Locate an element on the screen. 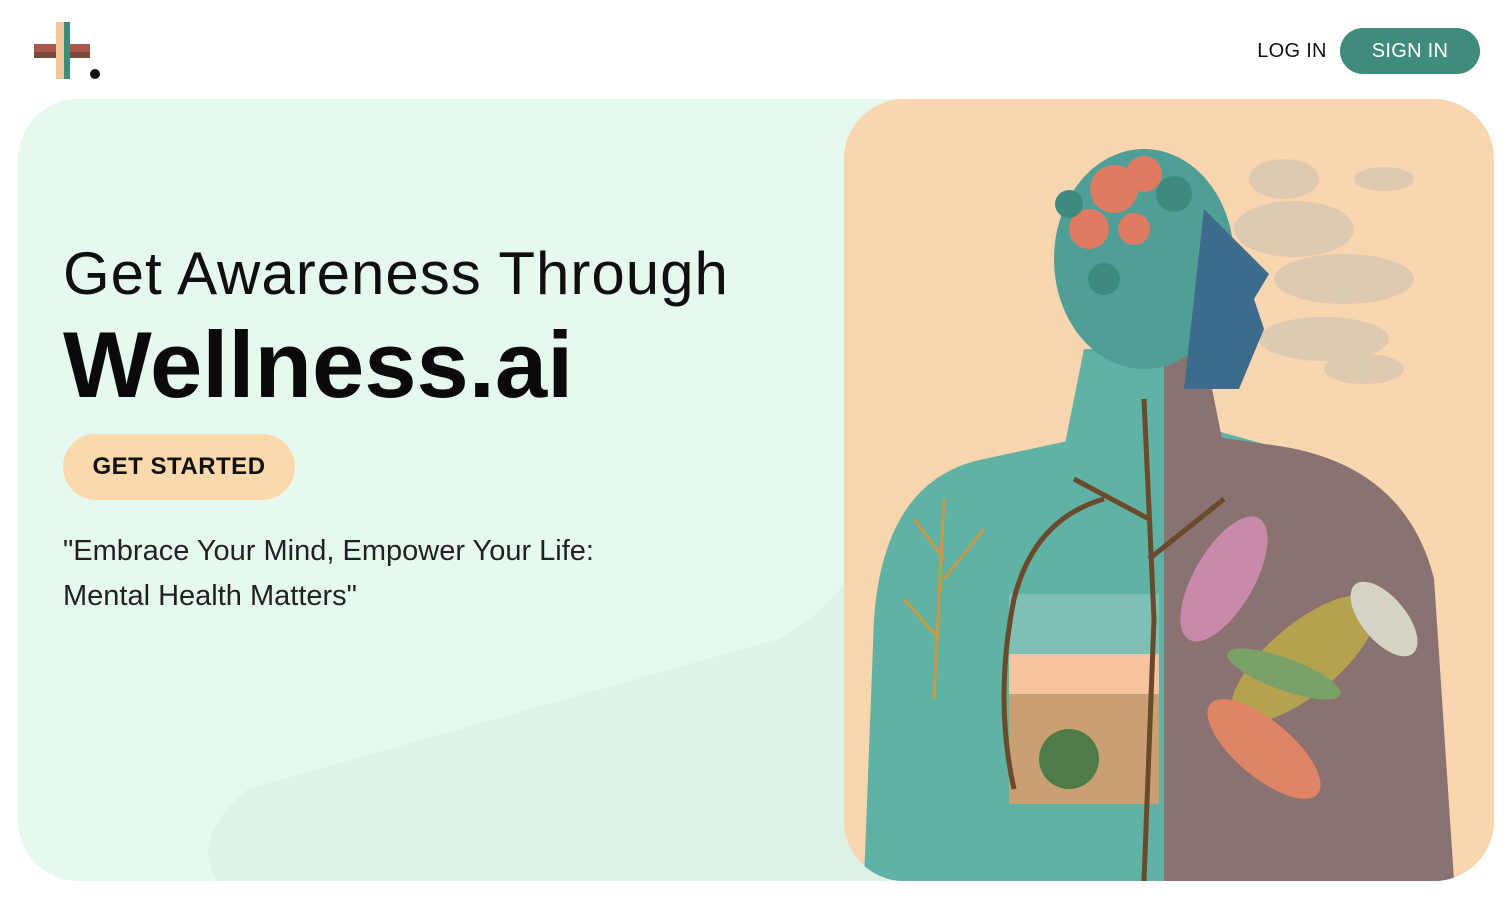 Image resolution: width=1512 pixels, height=913 pixels. signin-button: SIGN IN is located at coordinates (1410, 51).